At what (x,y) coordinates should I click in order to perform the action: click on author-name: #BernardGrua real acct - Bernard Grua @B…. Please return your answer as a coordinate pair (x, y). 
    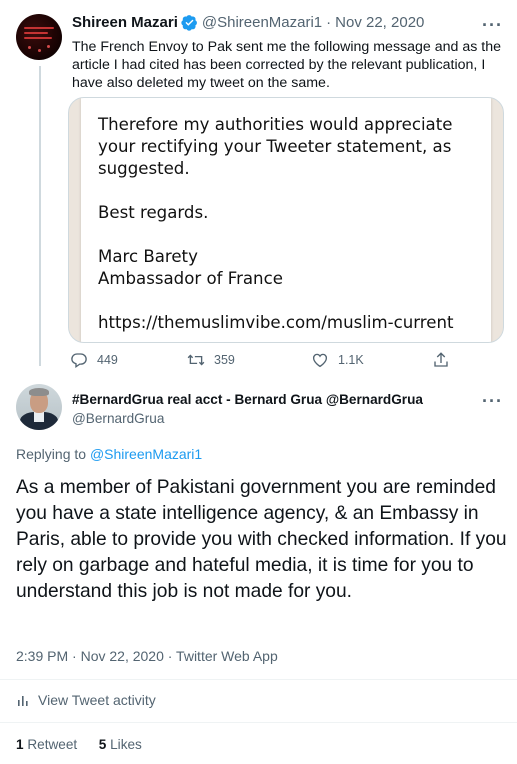
    Looking at the image, I should click on (247, 399).